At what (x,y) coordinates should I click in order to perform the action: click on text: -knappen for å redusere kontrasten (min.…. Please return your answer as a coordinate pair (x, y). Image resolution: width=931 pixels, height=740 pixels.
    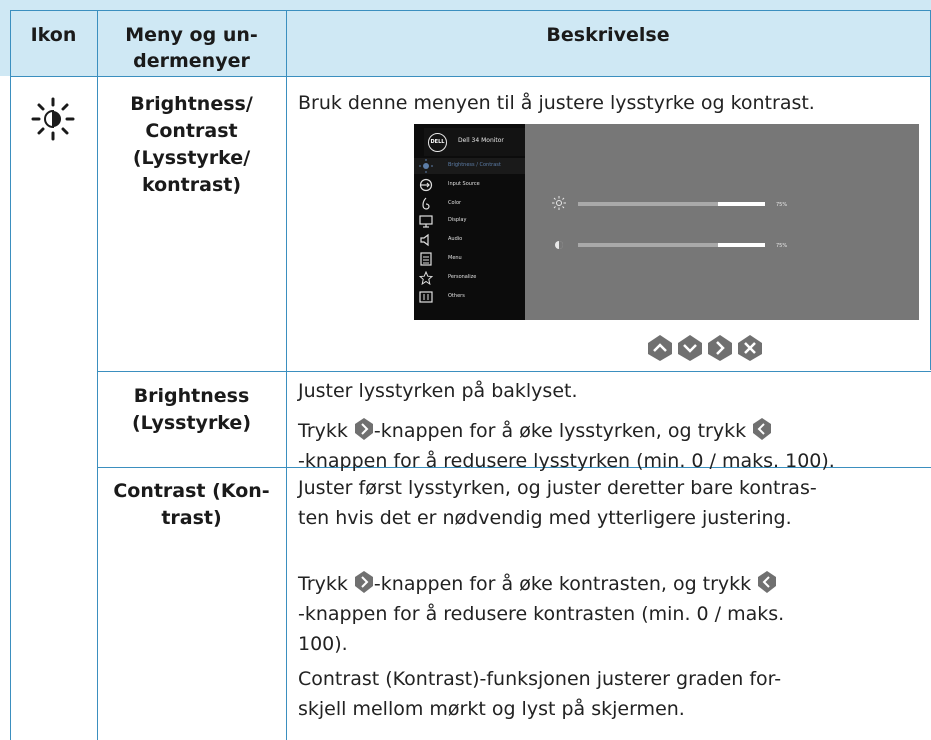
    Looking at the image, I should click on (541, 614).